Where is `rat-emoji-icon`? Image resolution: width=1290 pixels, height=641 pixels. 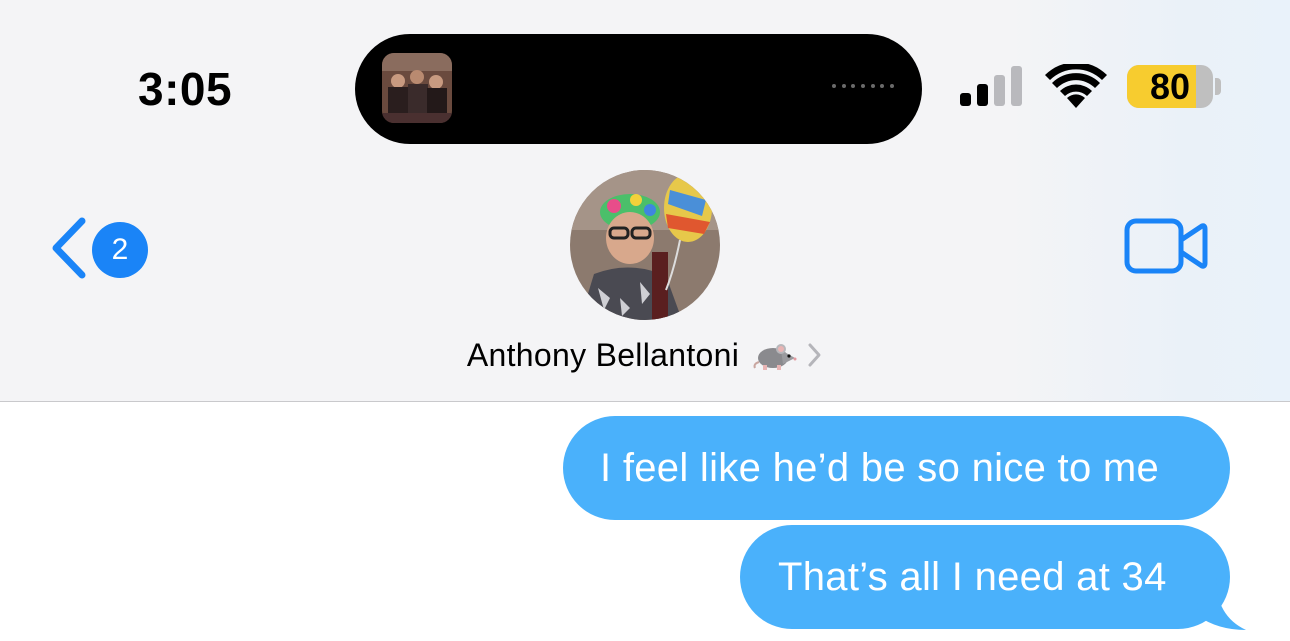 rat-emoji-icon is located at coordinates (774, 355).